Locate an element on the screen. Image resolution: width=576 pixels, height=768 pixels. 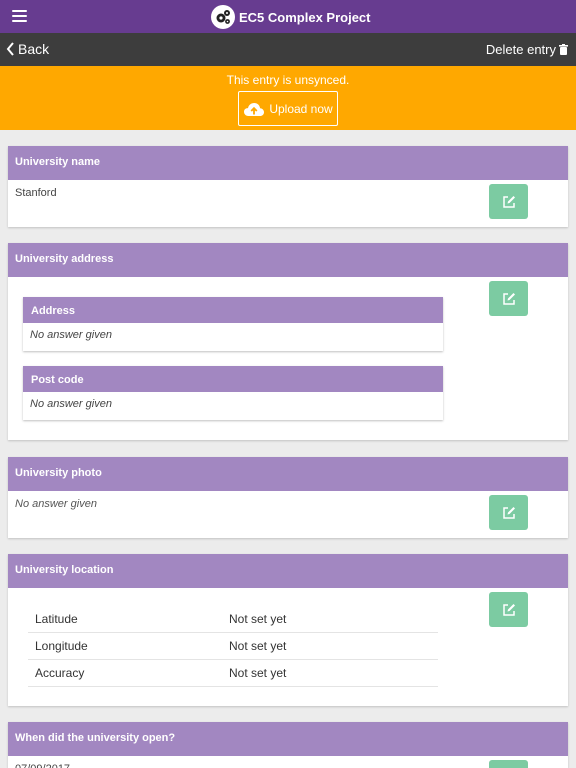
group-field-address: Address No answer given is located at coordinates (233, 324).